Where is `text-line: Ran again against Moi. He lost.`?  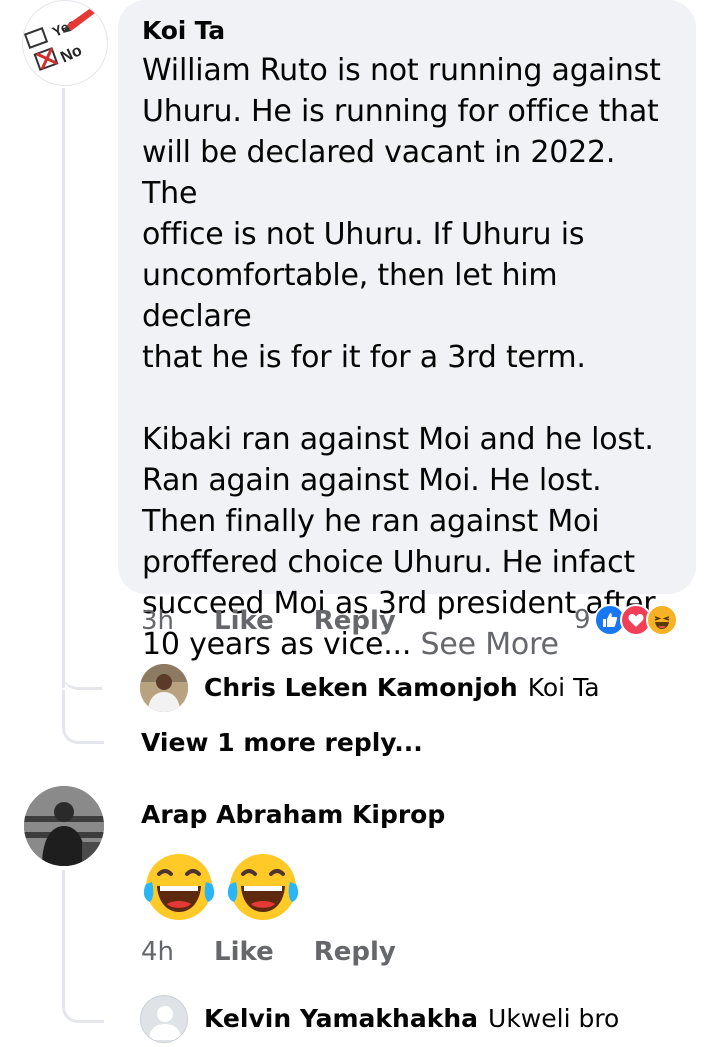
text-line: Ran again against Moi. He lost. is located at coordinates (372, 480).